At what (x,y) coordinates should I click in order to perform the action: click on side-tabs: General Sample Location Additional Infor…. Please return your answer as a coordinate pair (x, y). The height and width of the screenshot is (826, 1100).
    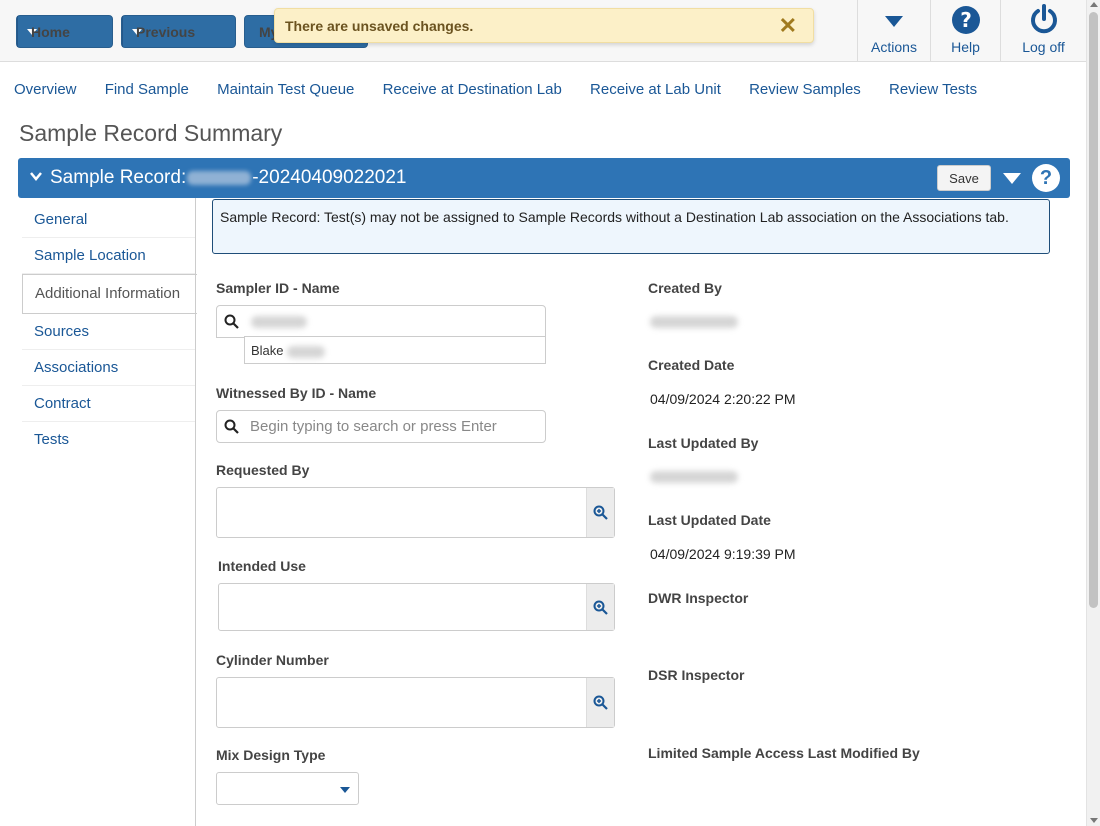
    Looking at the image, I should click on (109, 329).